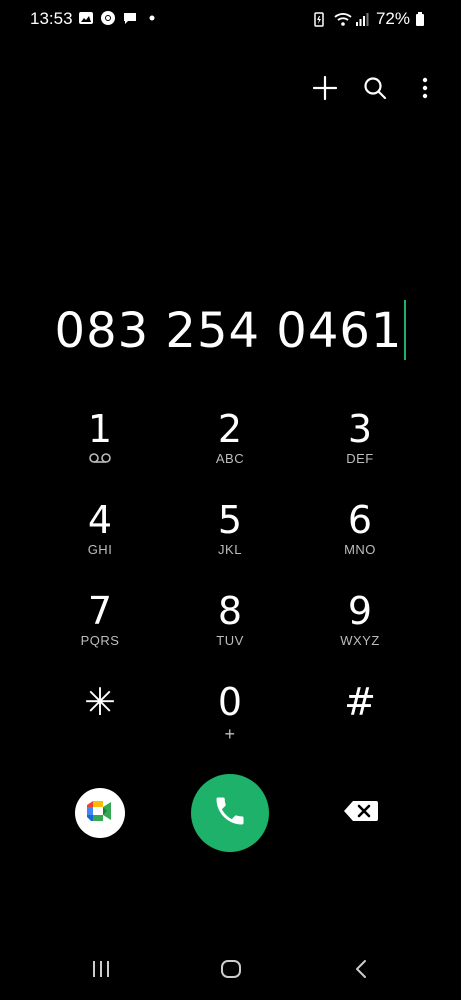 This screenshot has height=1000, width=461. What do you see at coordinates (230, 520) in the screenshot?
I see `key-digit: 5` at bounding box center [230, 520].